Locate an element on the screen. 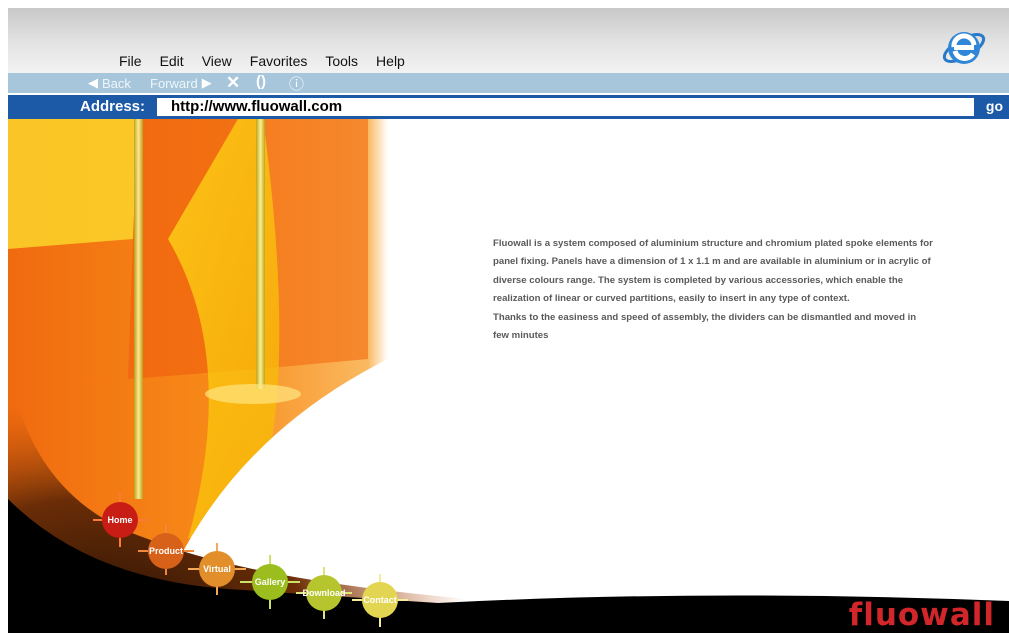 The width and height of the screenshot is (1009, 633). nav-gallery-label: Gallery is located at coordinates (270, 582).